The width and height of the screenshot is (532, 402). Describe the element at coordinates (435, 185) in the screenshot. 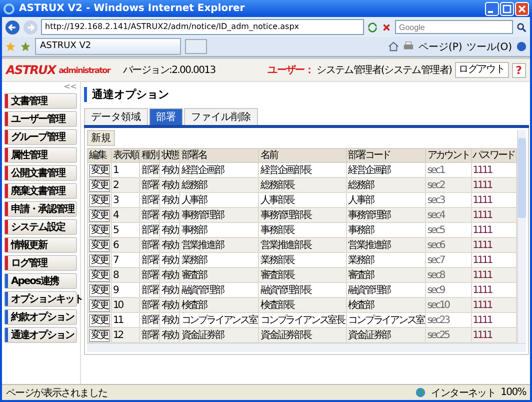

I see `table-cell: sec2` at that location.